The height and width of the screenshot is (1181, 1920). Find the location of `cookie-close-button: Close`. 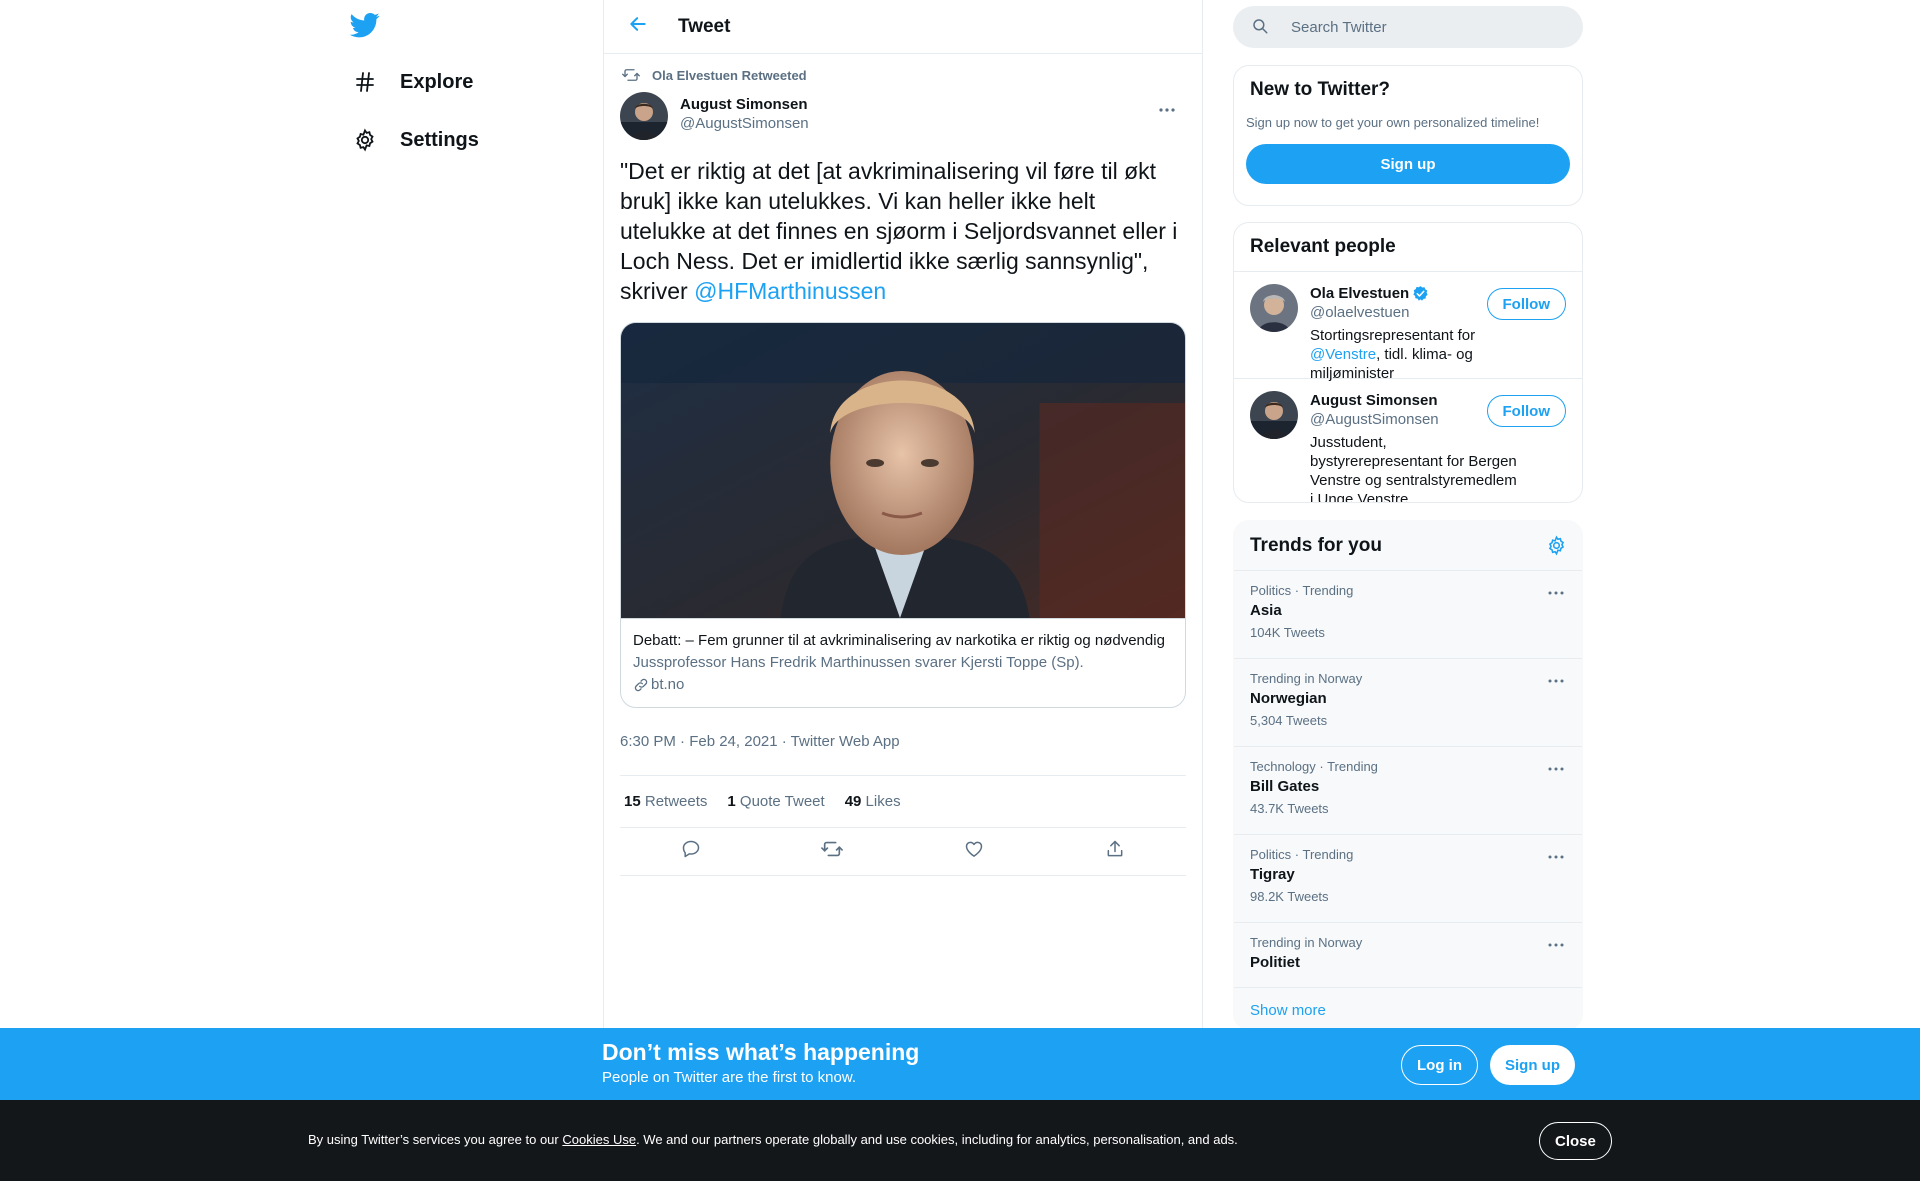

cookie-close-button: Close is located at coordinates (1575, 1141).